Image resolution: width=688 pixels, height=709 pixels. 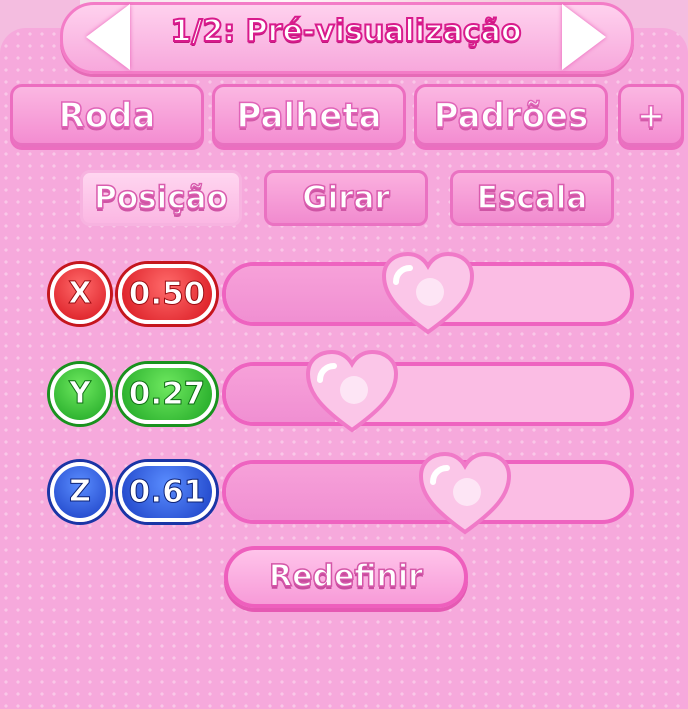 What do you see at coordinates (511, 117) in the screenshot?
I see `tab-padroes: Padrões` at bounding box center [511, 117].